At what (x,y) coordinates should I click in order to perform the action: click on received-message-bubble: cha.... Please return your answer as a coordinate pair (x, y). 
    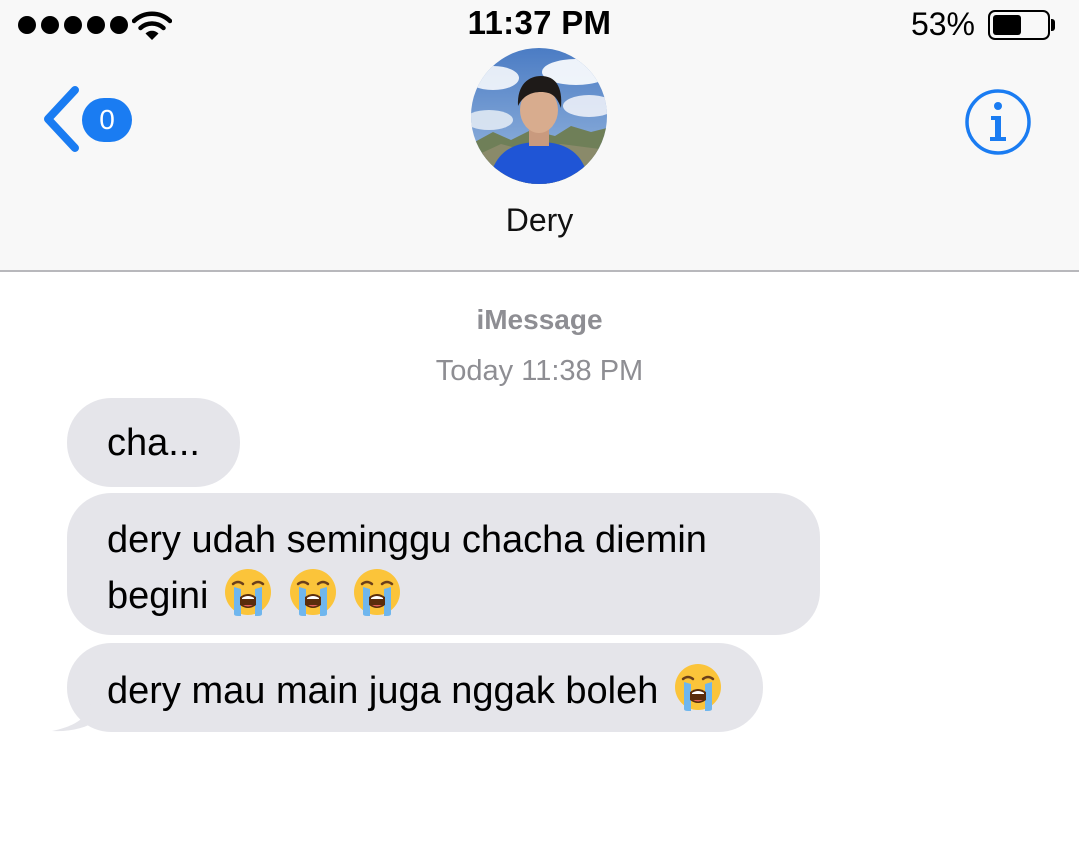
    Looking at the image, I should click on (153, 442).